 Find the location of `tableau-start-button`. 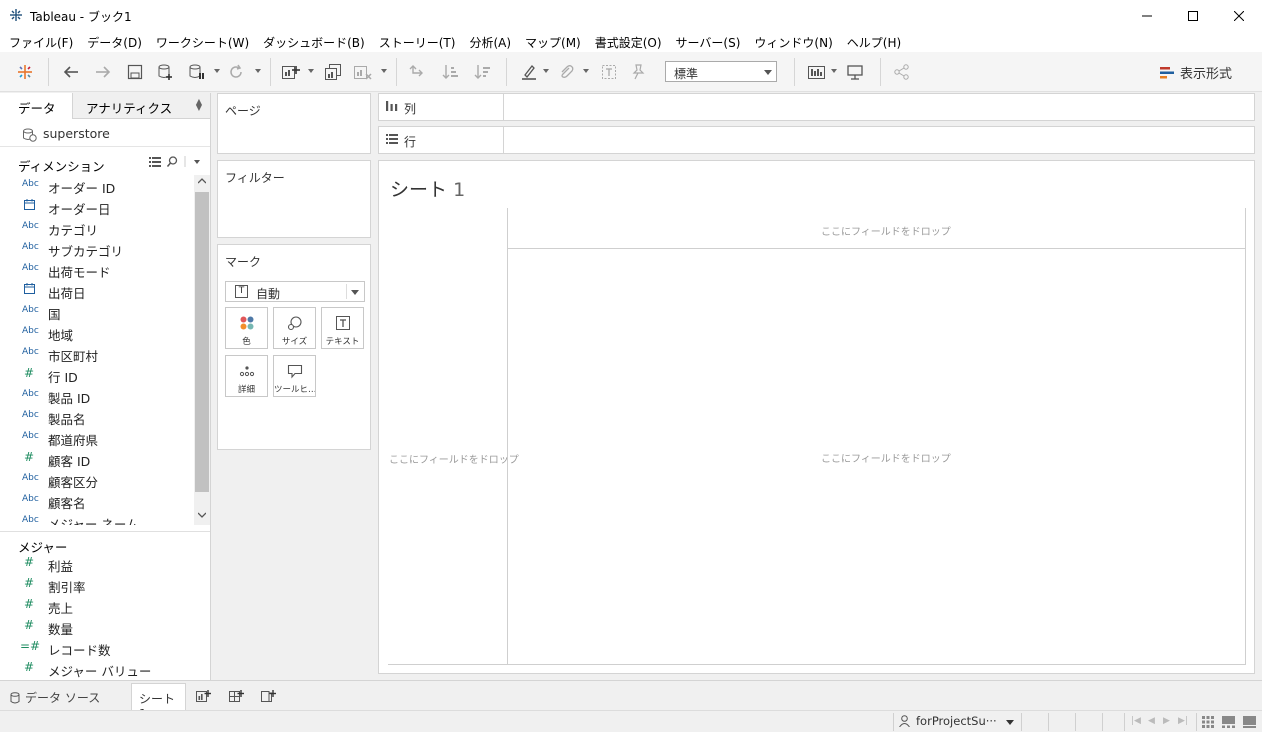

tableau-start-button is located at coordinates (25, 72).